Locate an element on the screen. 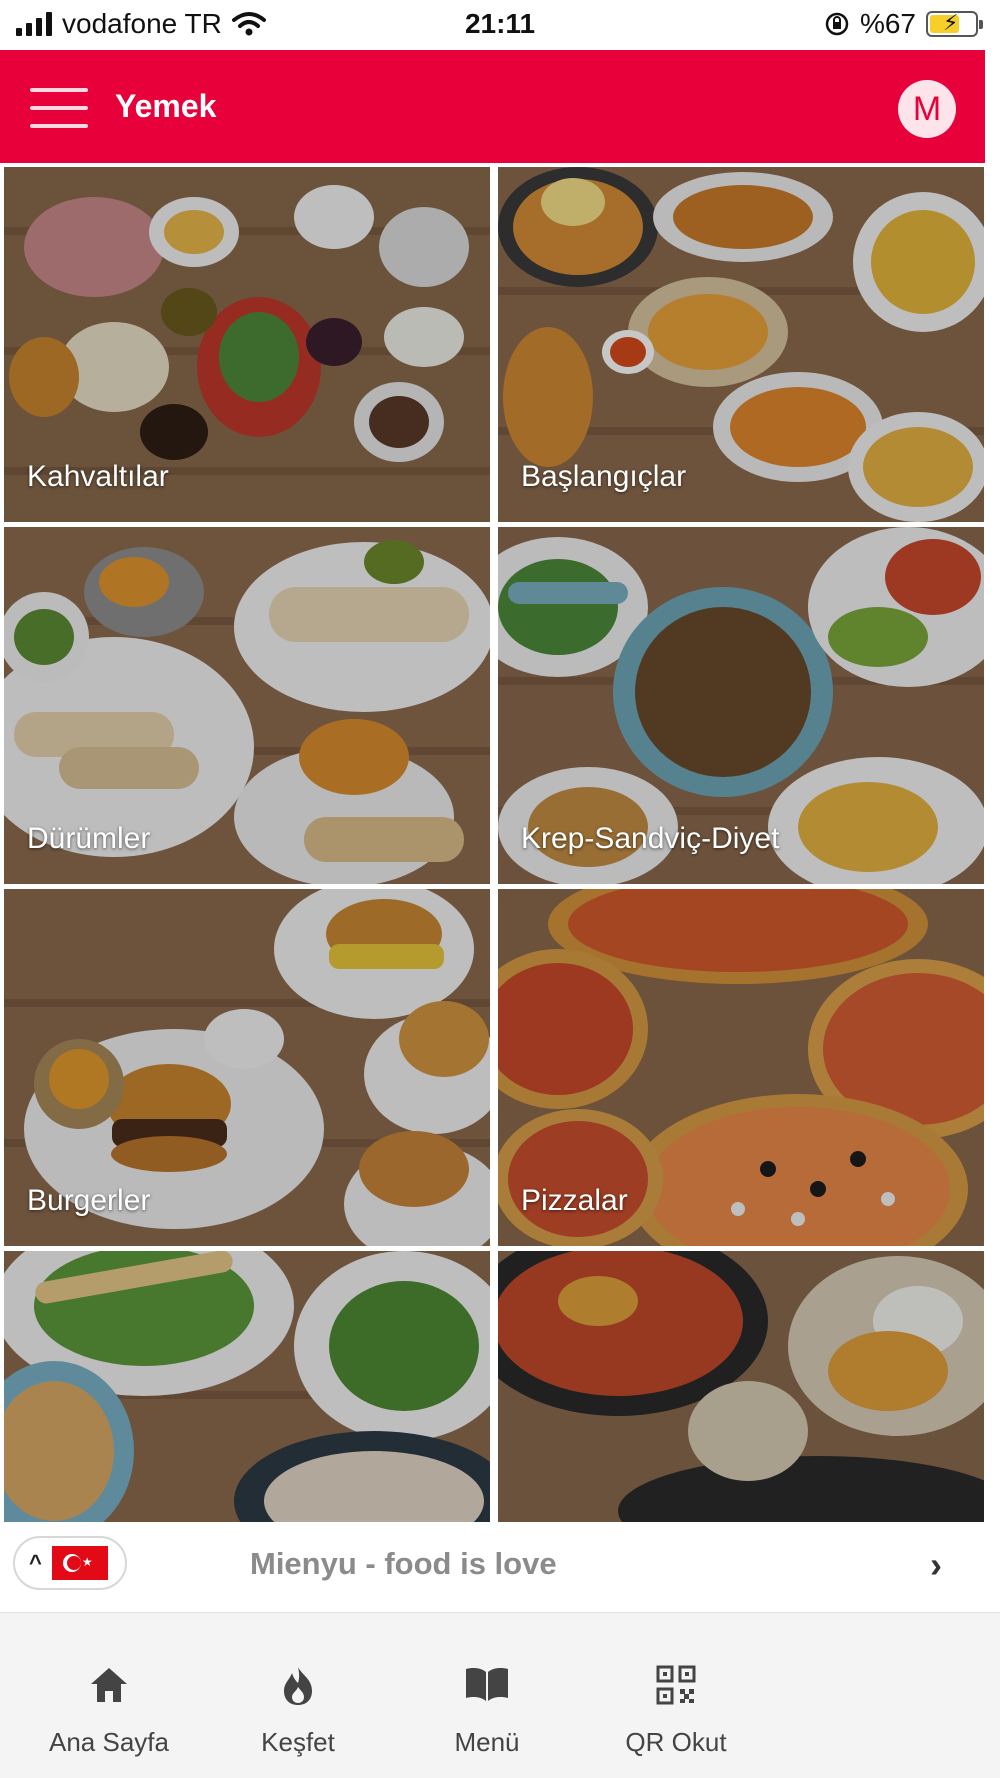 The width and height of the screenshot is (1000, 1778). category-label: Pizzalar is located at coordinates (574, 1200).